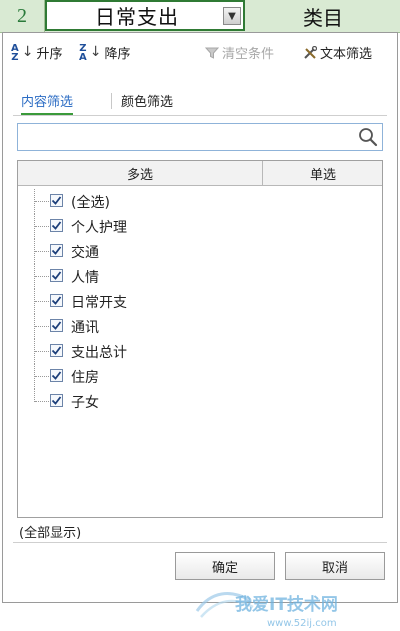 The height and width of the screenshot is (631, 400). What do you see at coordinates (137, 17) in the screenshot?
I see `cell-category-text: 日常支出` at bounding box center [137, 17].